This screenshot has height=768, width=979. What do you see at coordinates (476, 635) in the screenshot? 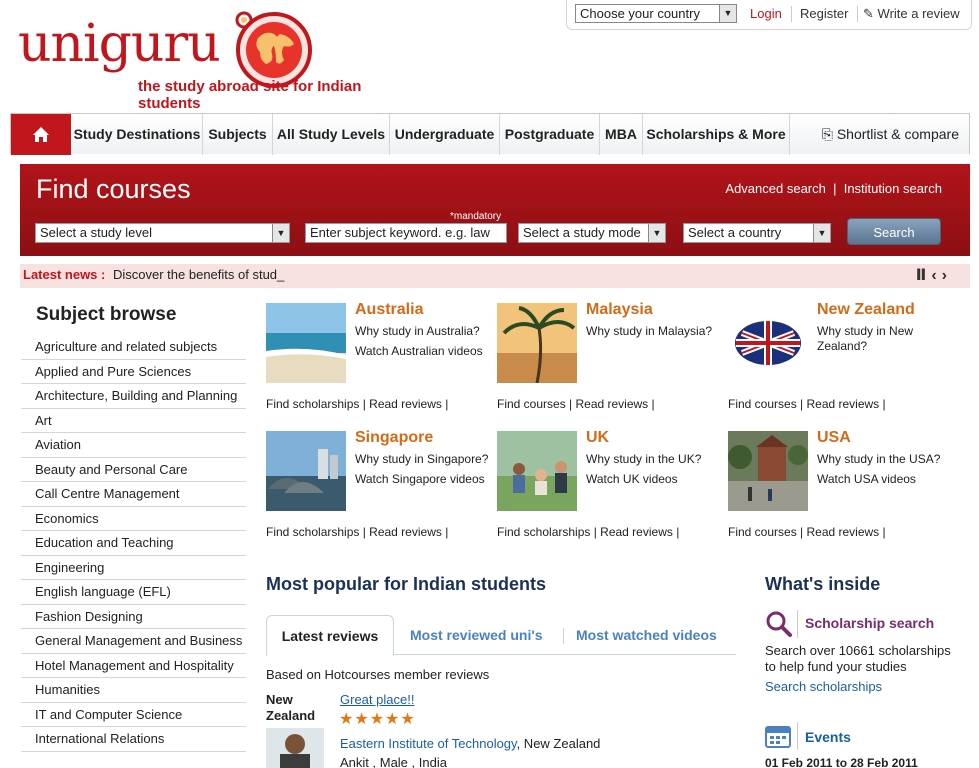
I see `tab-most-reviewed: Most reviewed uni's` at bounding box center [476, 635].